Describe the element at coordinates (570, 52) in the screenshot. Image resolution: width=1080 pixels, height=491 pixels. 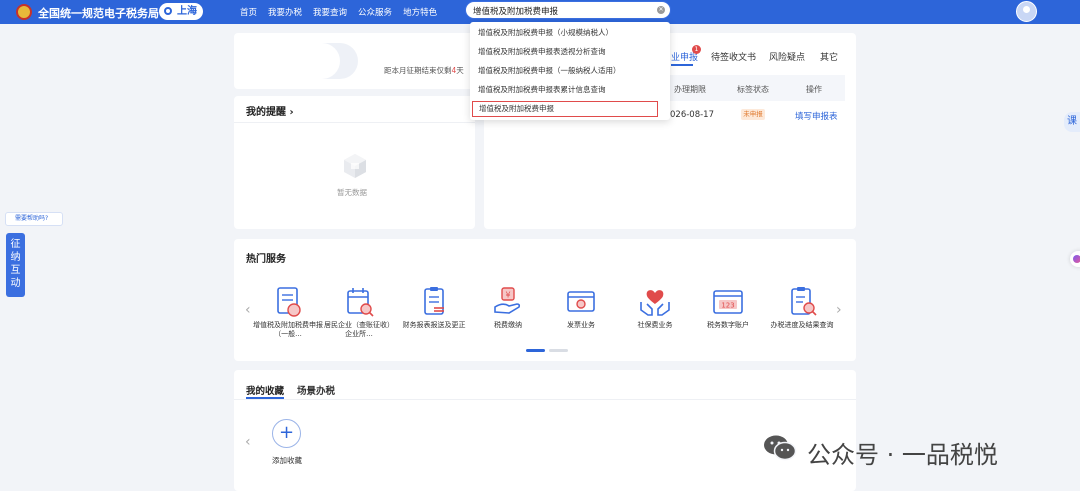
I see `suggestion-item: 增值税及附加税费申报表透视分析查询` at that location.